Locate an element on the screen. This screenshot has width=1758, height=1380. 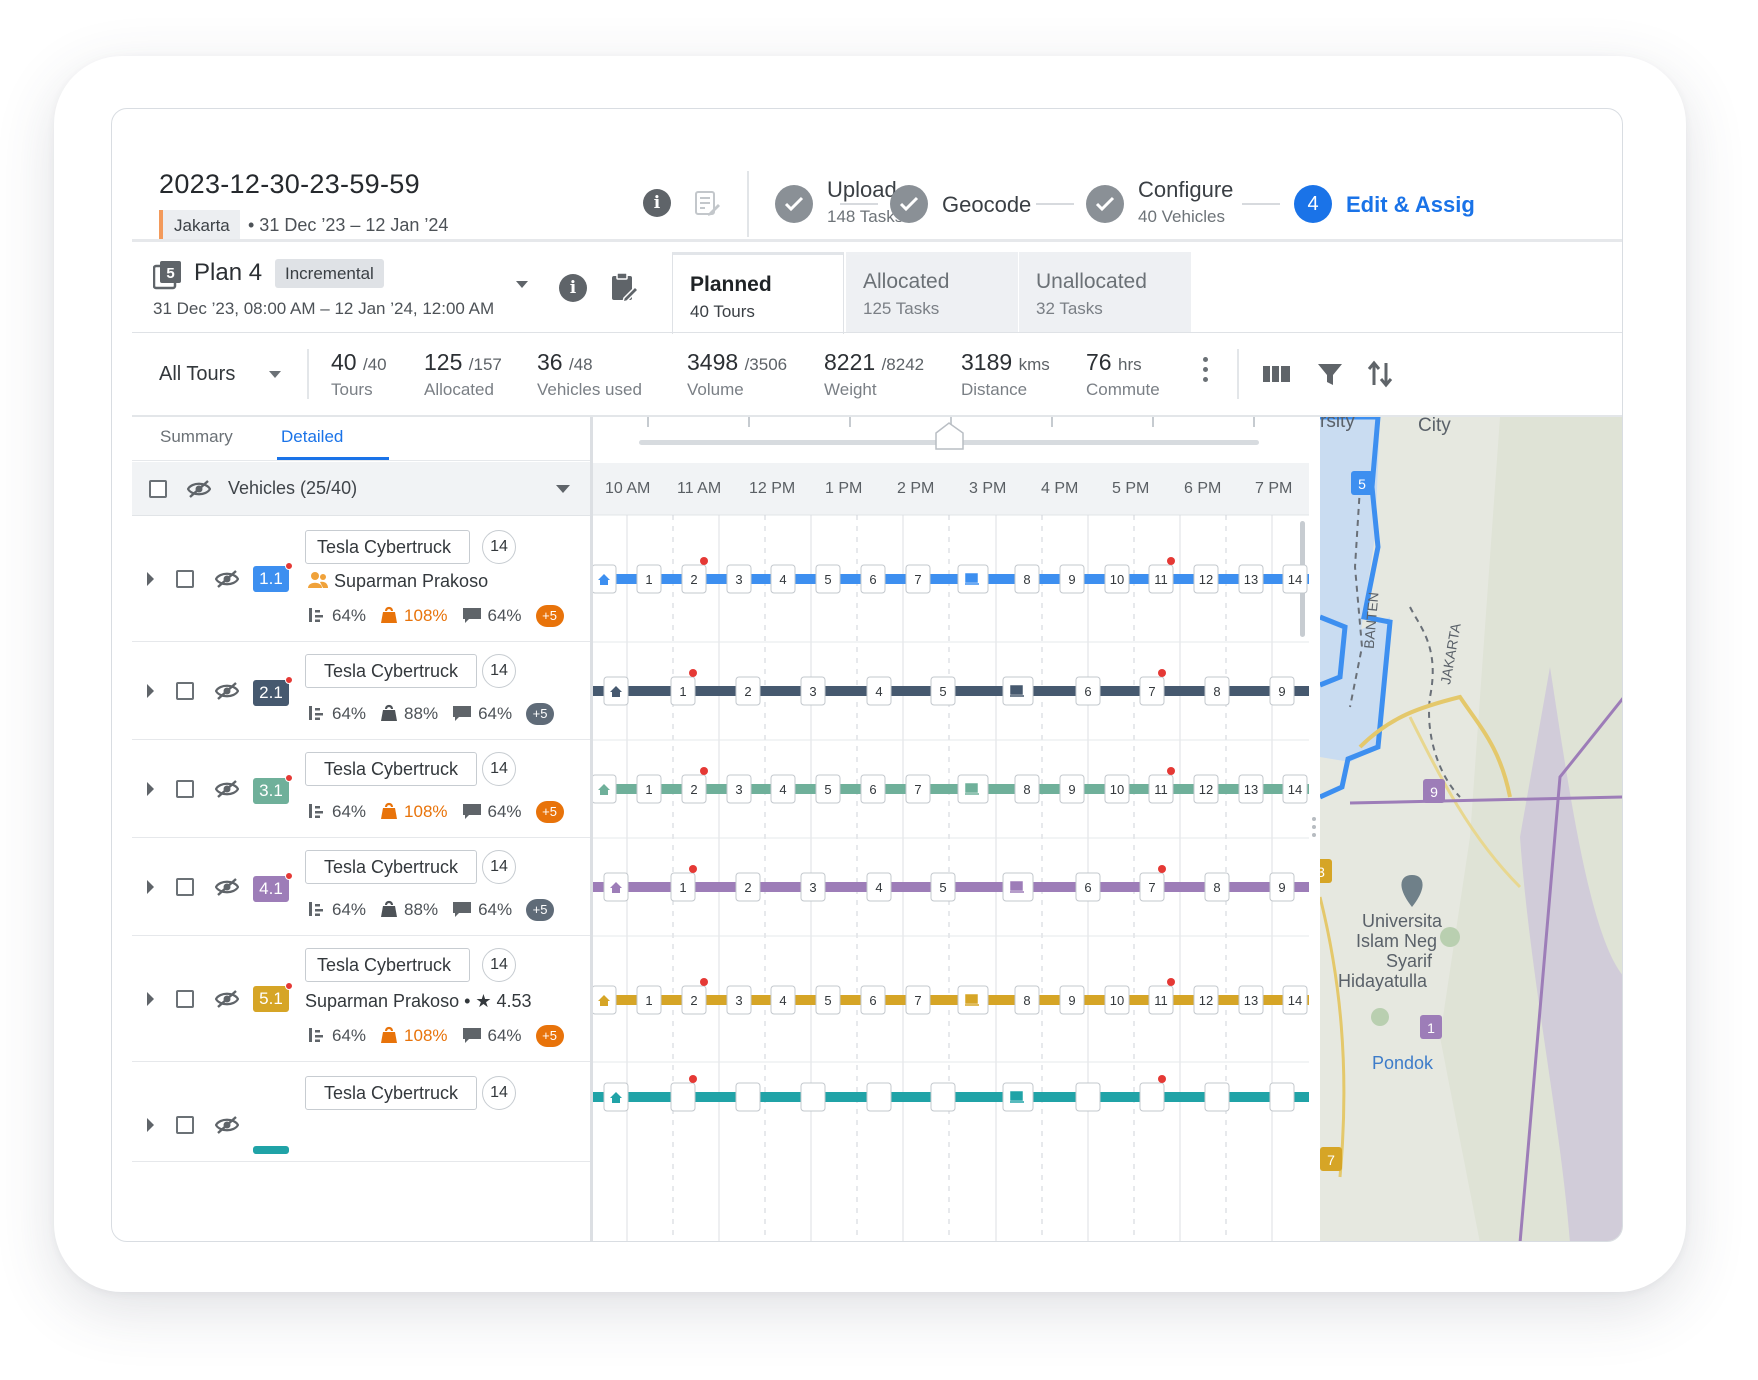
vehicle-row: Tesla Cybertruck 14 is located at coordinates (361, 1112).